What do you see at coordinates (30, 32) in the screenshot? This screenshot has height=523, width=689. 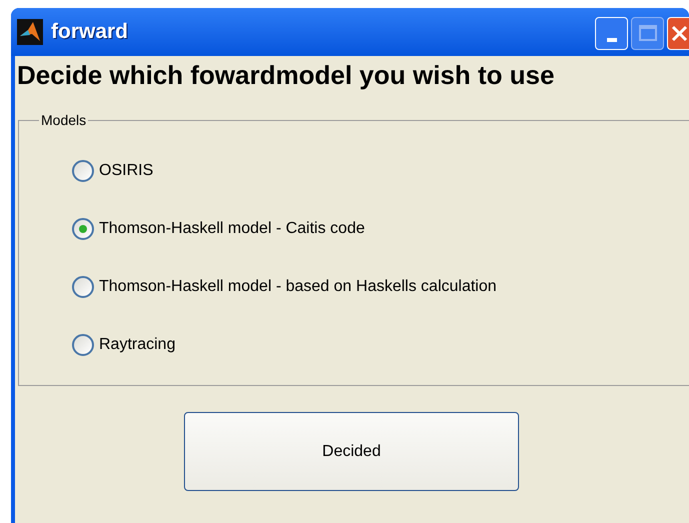 I see `app-icon` at bounding box center [30, 32].